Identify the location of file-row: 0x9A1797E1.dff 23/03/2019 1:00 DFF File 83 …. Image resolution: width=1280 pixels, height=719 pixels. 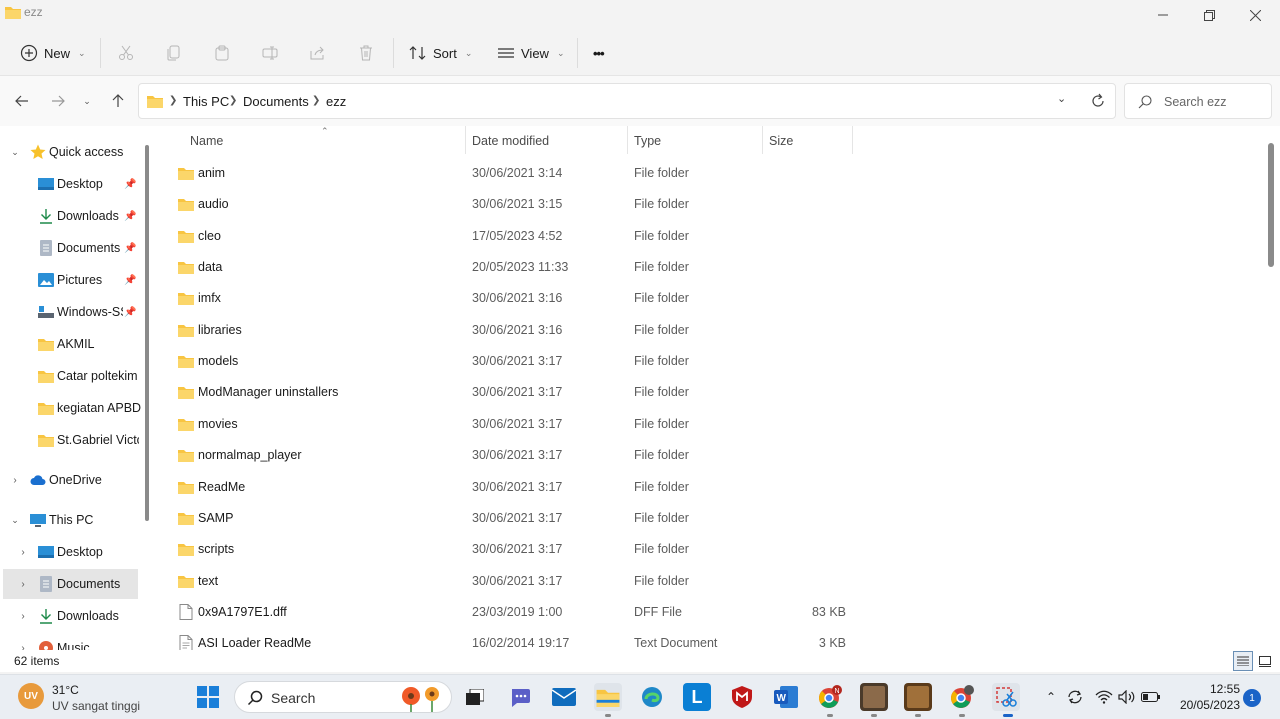
(705, 612).